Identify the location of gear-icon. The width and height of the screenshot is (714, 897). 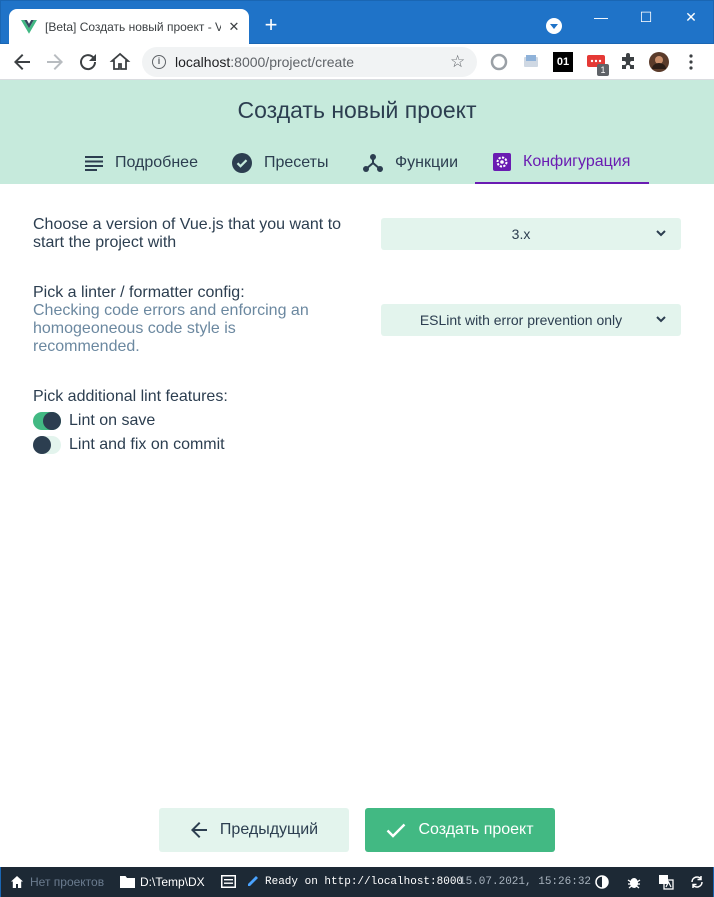
(502, 162).